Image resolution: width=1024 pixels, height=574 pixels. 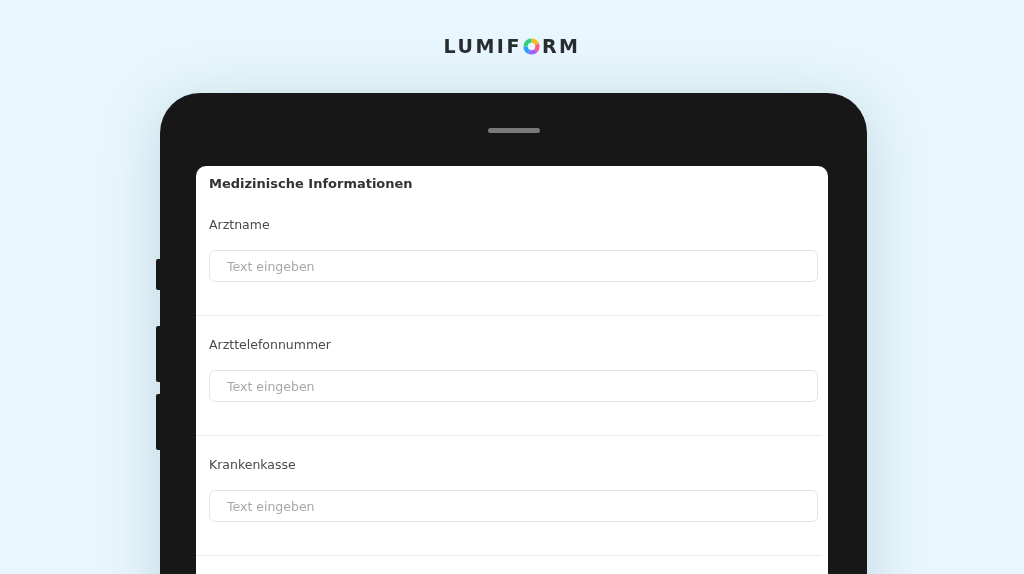 What do you see at coordinates (311, 184) in the screenshot?
I see `form-title: Medizinische Informationen` at bounding box center [311, 184].